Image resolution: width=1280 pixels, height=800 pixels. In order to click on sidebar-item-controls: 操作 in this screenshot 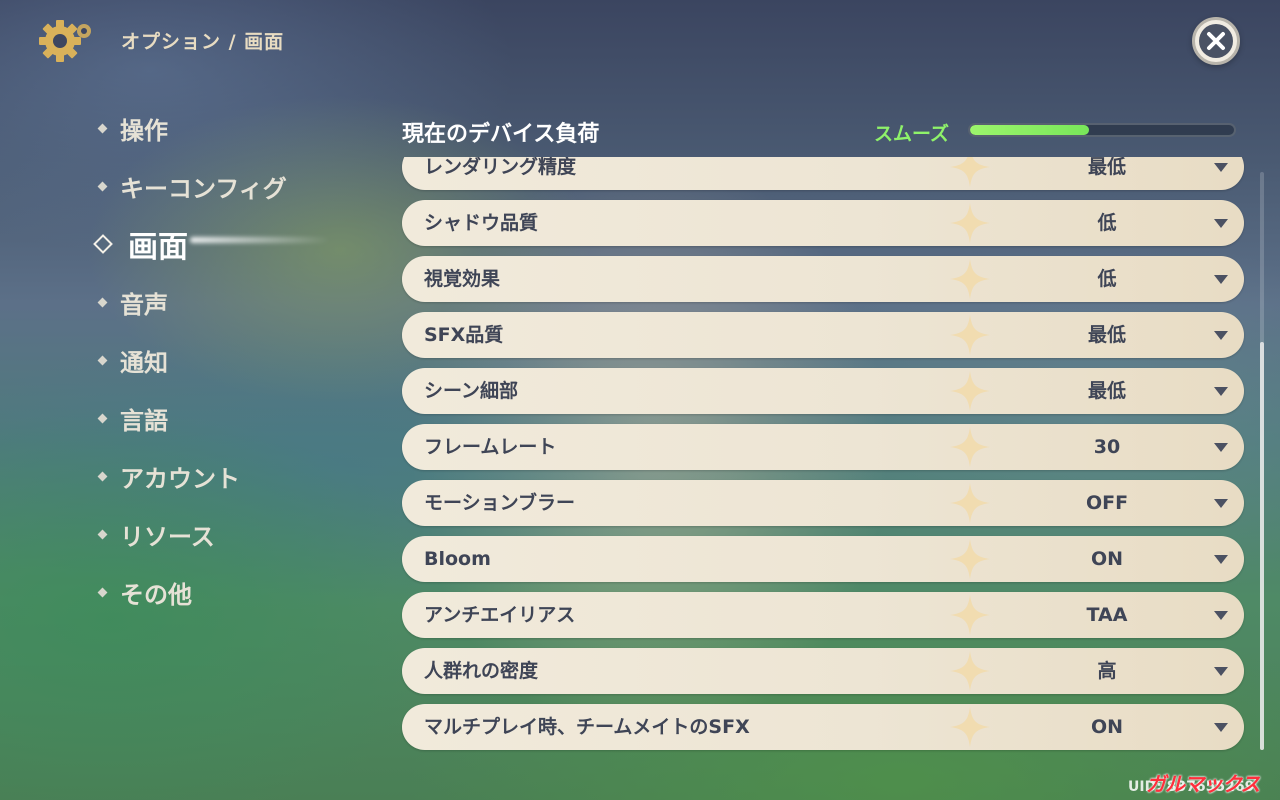, I will do `click(132, 128)`.